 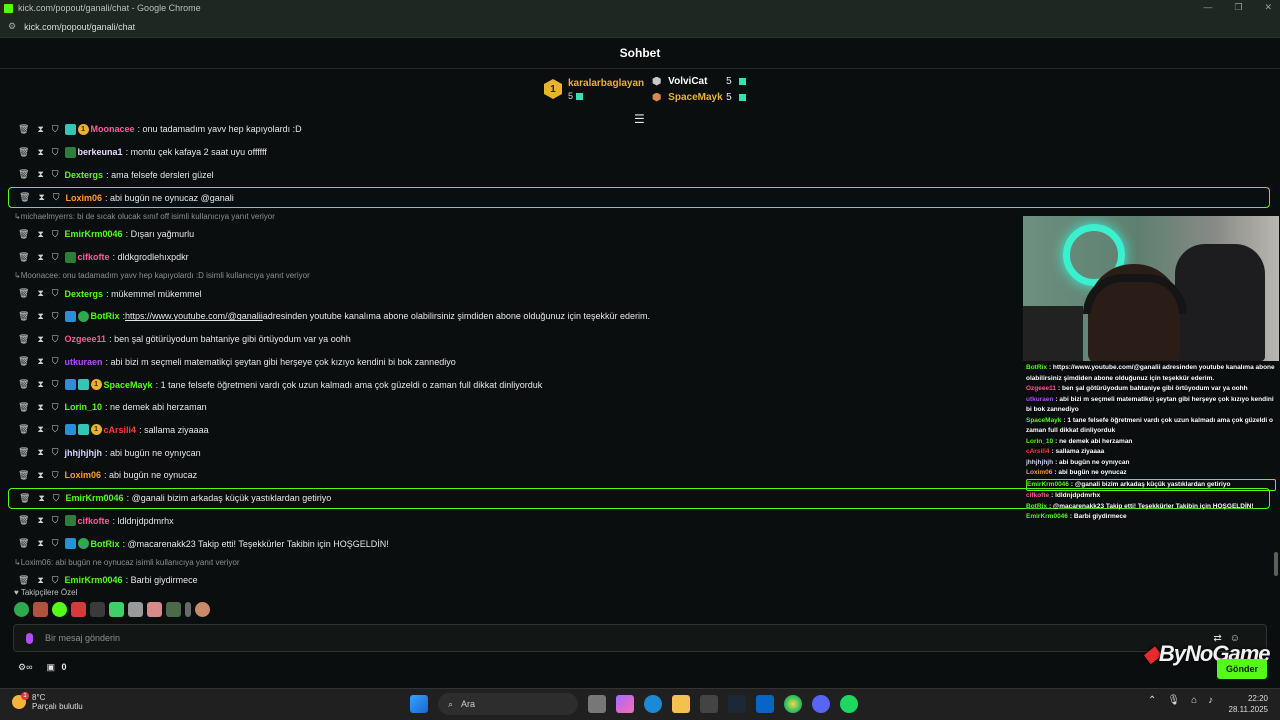 What do you see at coordinates (29, 638) in the screenshot?
I see `mic-icon` at bounding box center [29, 638].